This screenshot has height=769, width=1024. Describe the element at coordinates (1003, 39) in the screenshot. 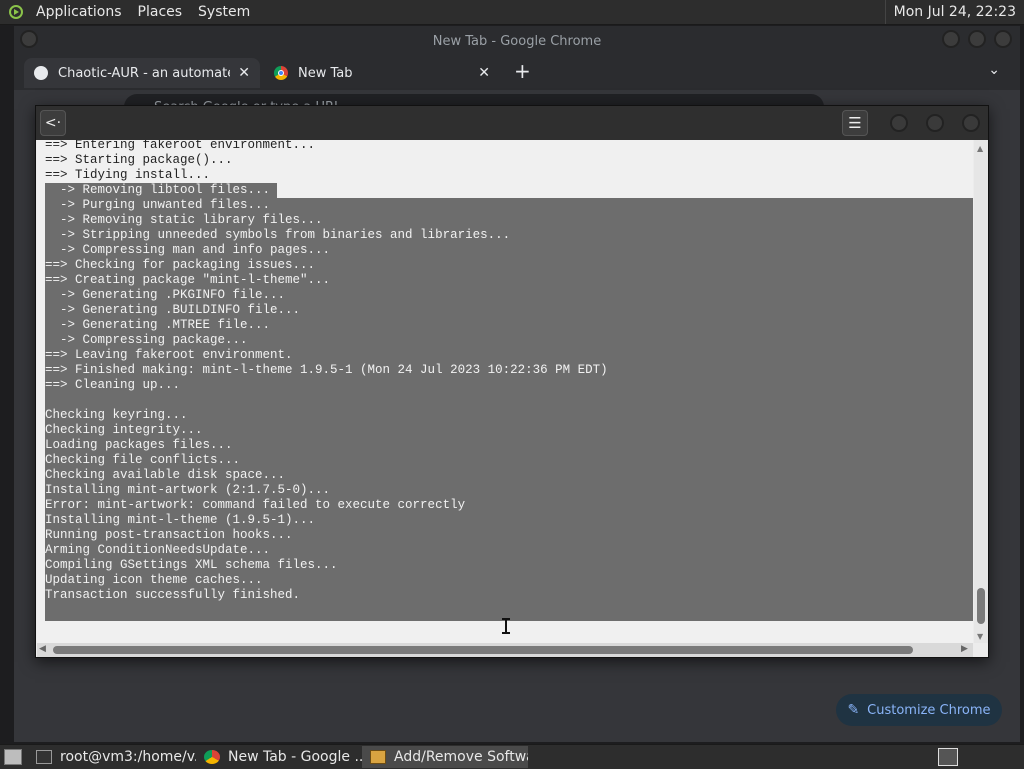

I see `close-button` at that location.